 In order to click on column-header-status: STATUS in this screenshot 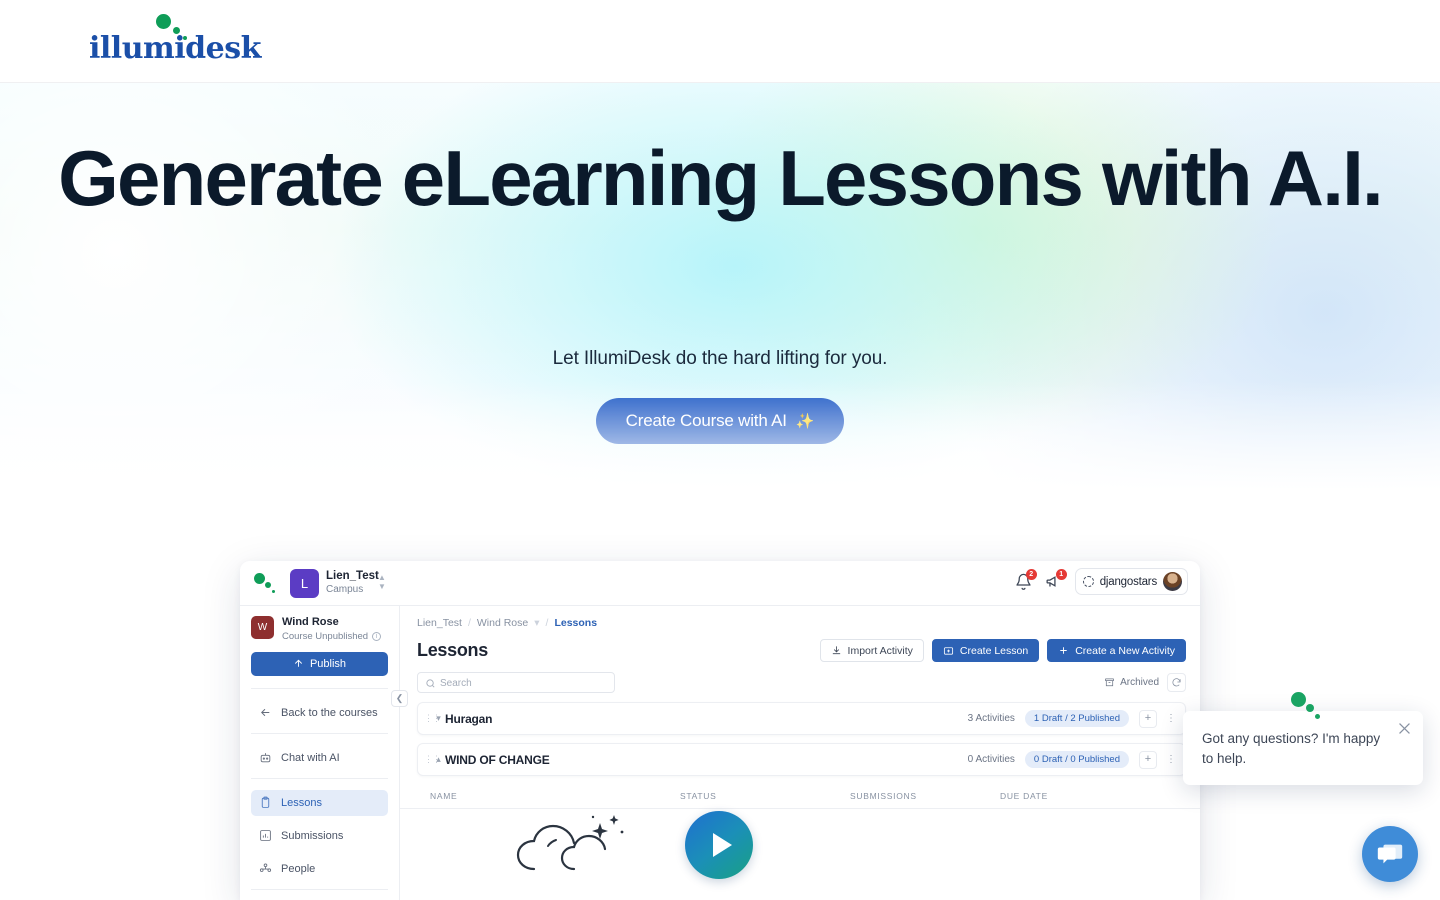, I will do `click(698, 796)`.